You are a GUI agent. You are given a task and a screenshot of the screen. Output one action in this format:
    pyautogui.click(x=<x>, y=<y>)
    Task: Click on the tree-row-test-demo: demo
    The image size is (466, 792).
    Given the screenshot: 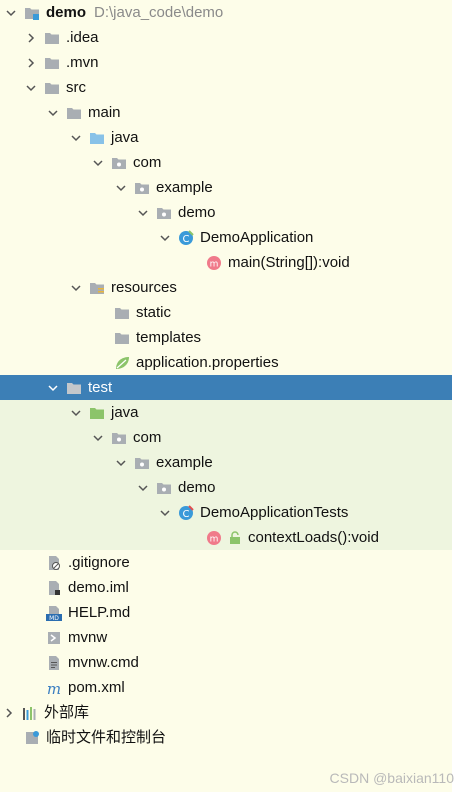 What is the action you would take?
    pyautogui.click(x=226, y=487)
    